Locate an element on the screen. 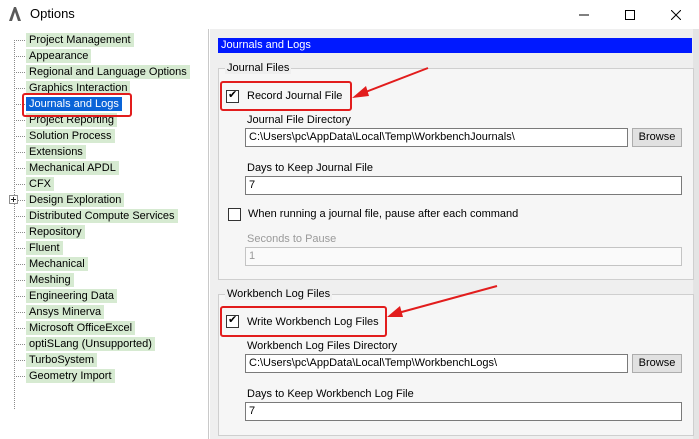  log-browse-button: Browse is located at coordinates (657, 363).